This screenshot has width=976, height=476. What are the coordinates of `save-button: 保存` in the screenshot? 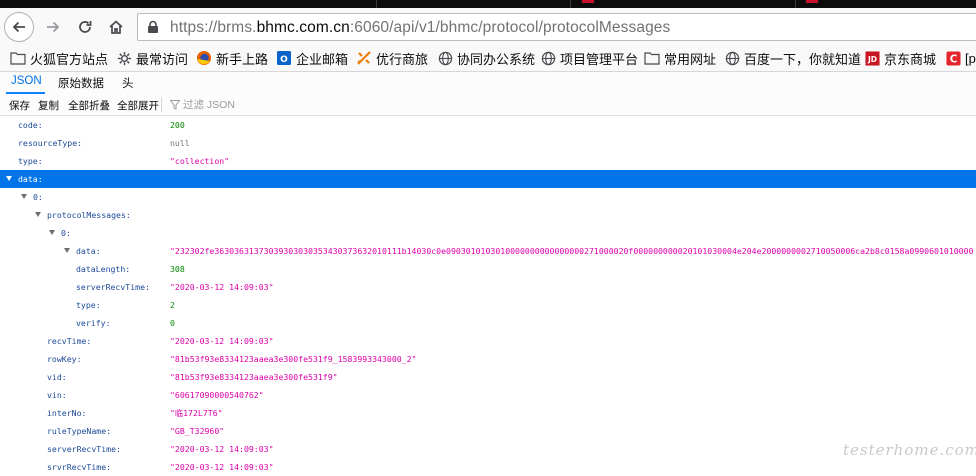 It's located at (19, 105).